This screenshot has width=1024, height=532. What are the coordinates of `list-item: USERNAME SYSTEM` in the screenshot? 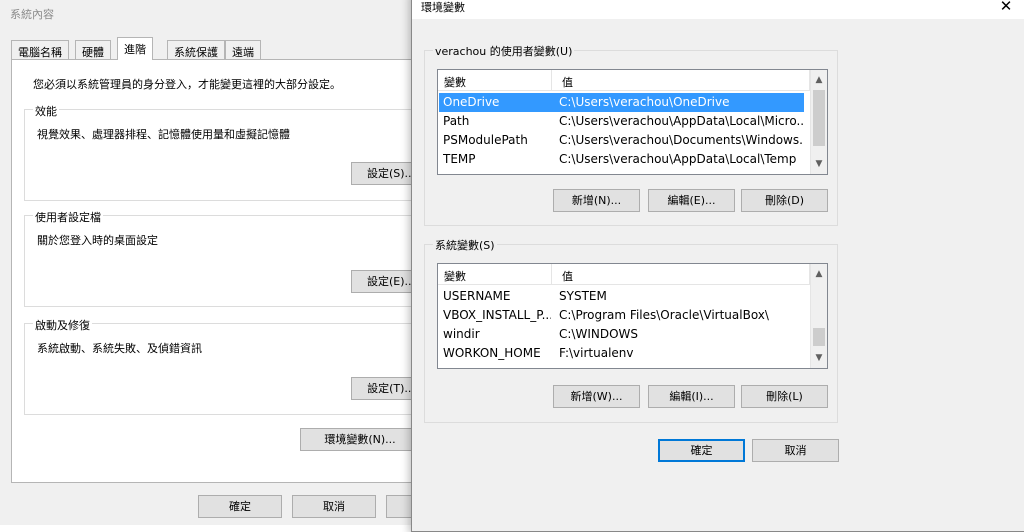 It's located at (621, 296).